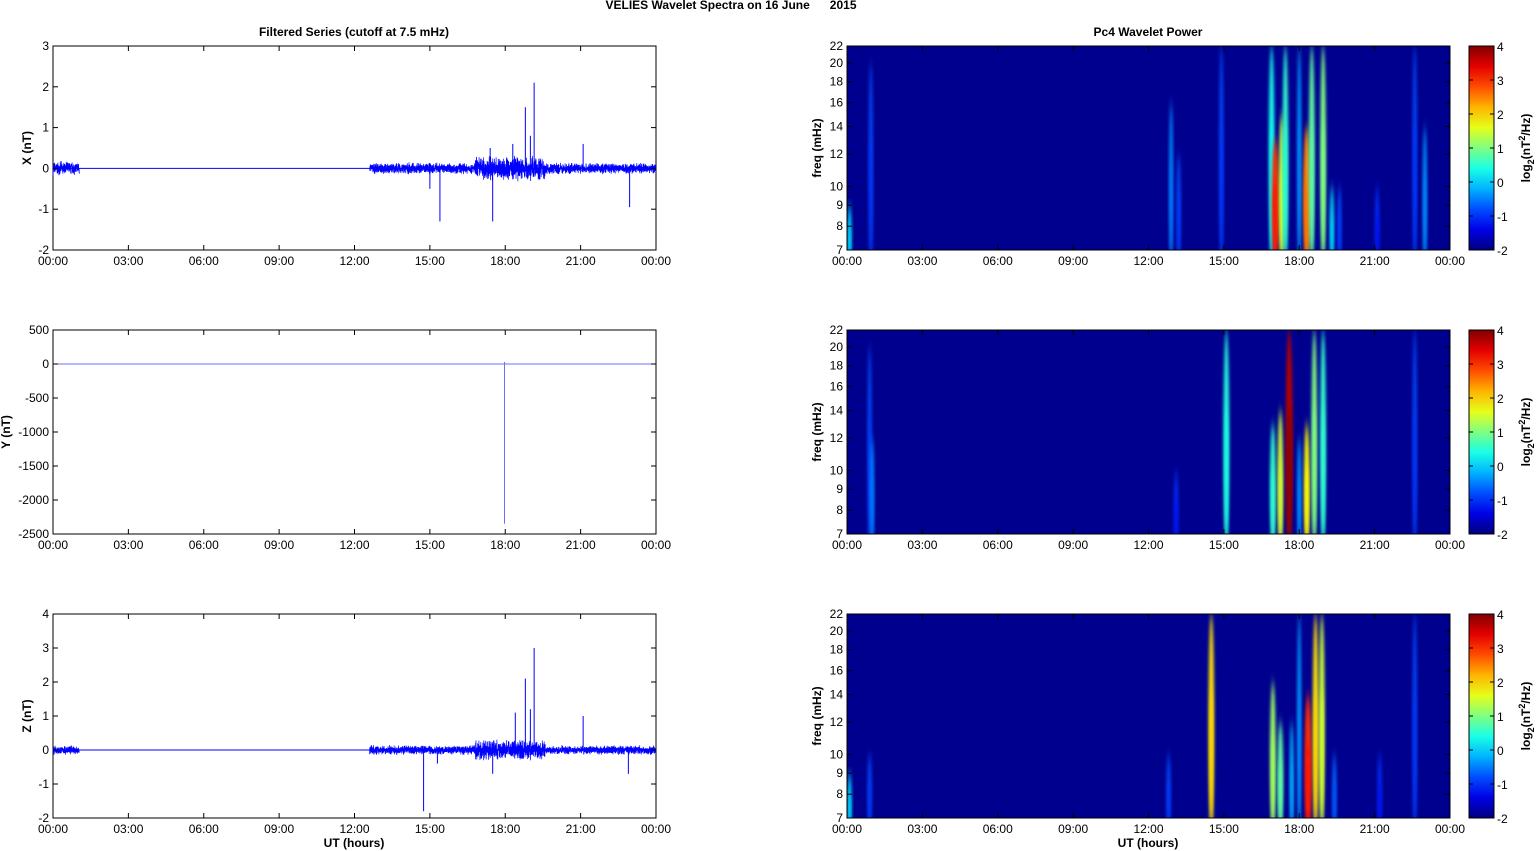 The image size is (1536, 851). I want to click on colorbar-tick-label: 1, so click(1500, 433).